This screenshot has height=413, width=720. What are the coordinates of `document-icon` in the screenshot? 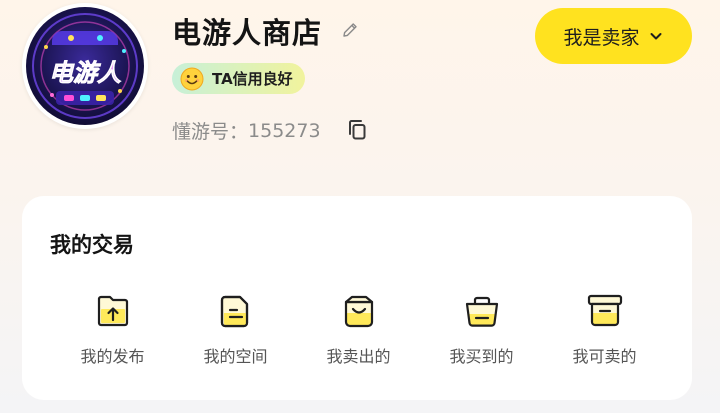 It's located at (234, 311).